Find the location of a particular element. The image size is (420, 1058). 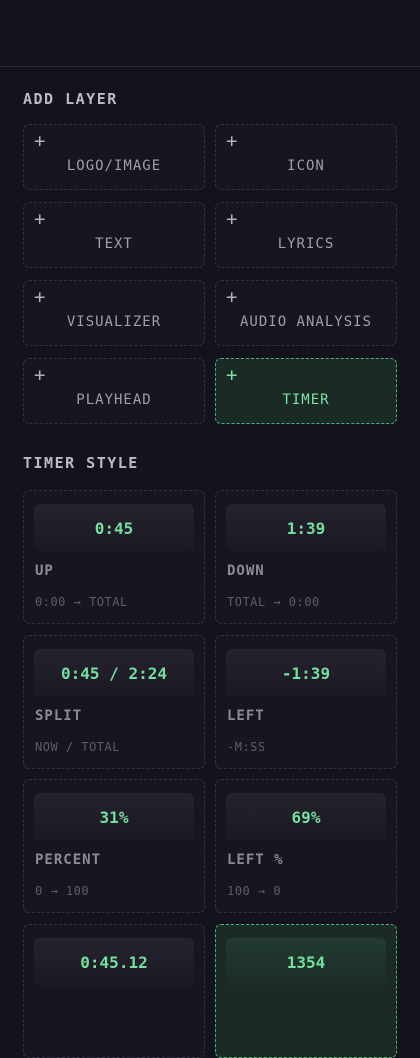

timer-style-split-card: 0:45 / 2:24 SPLIT NOW / TOTAL is located at coordinates (114, 702).